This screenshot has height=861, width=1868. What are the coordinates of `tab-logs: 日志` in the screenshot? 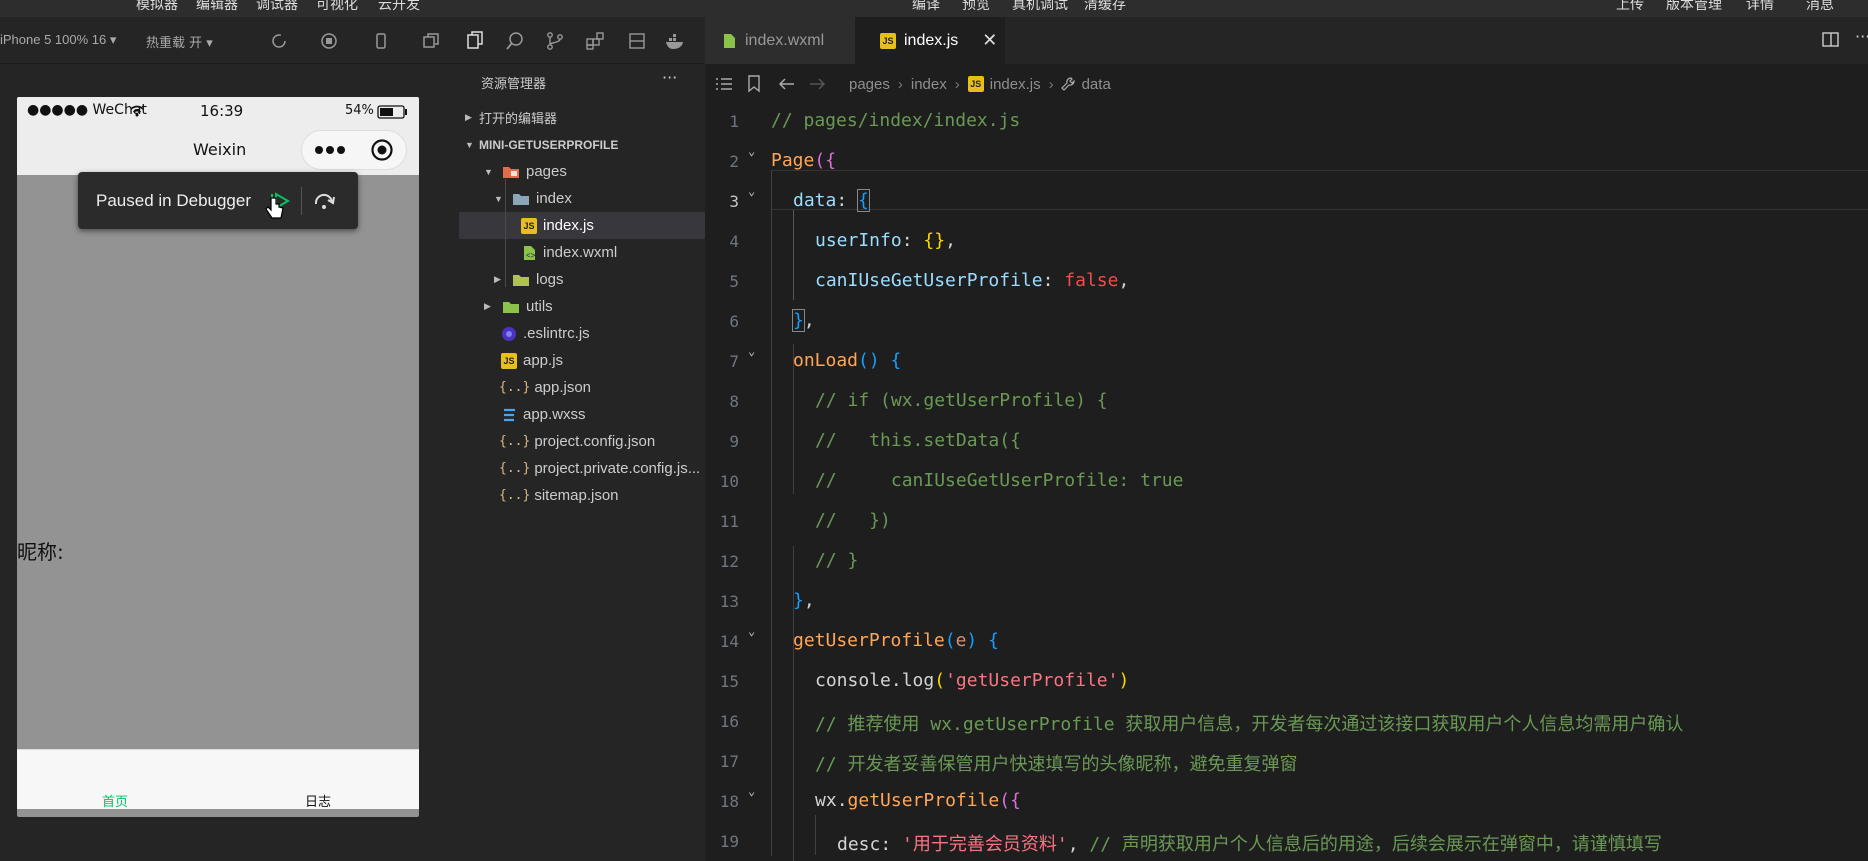 It's located at (318, 800).